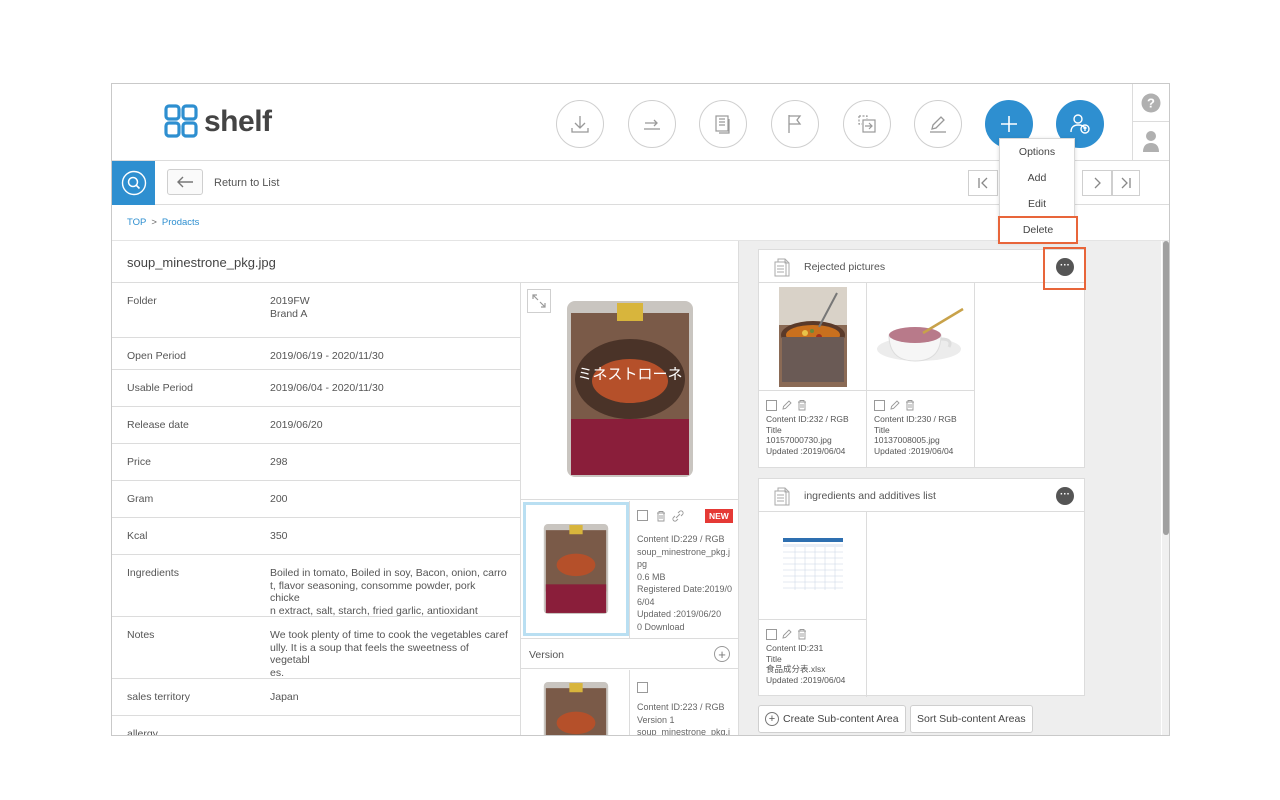 The height and width of the screenshot is (800, 1280). Describe the element at coordinates (678, 516) in the screenshot. I see `link-icon` at that location.